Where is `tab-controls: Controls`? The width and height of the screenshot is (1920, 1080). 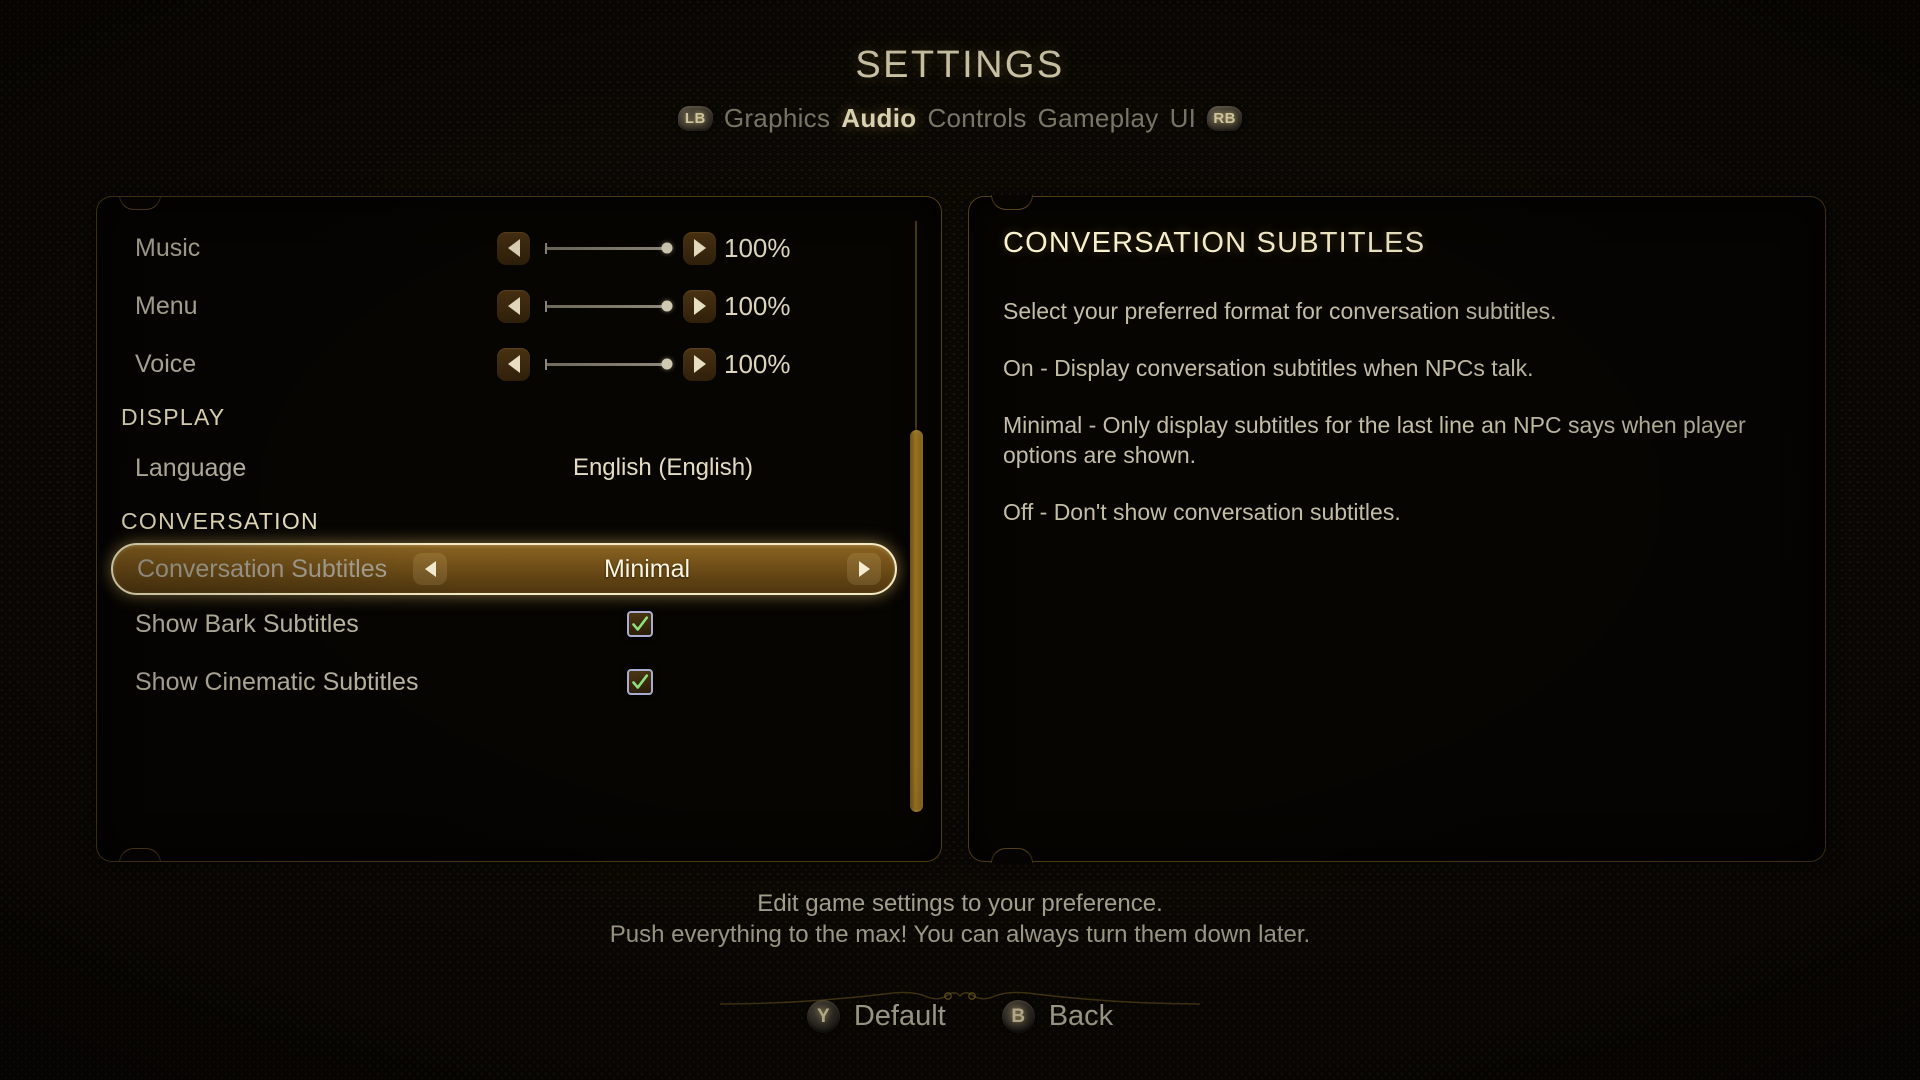 tab-controls: Controls is located at coordinates (976, 118).